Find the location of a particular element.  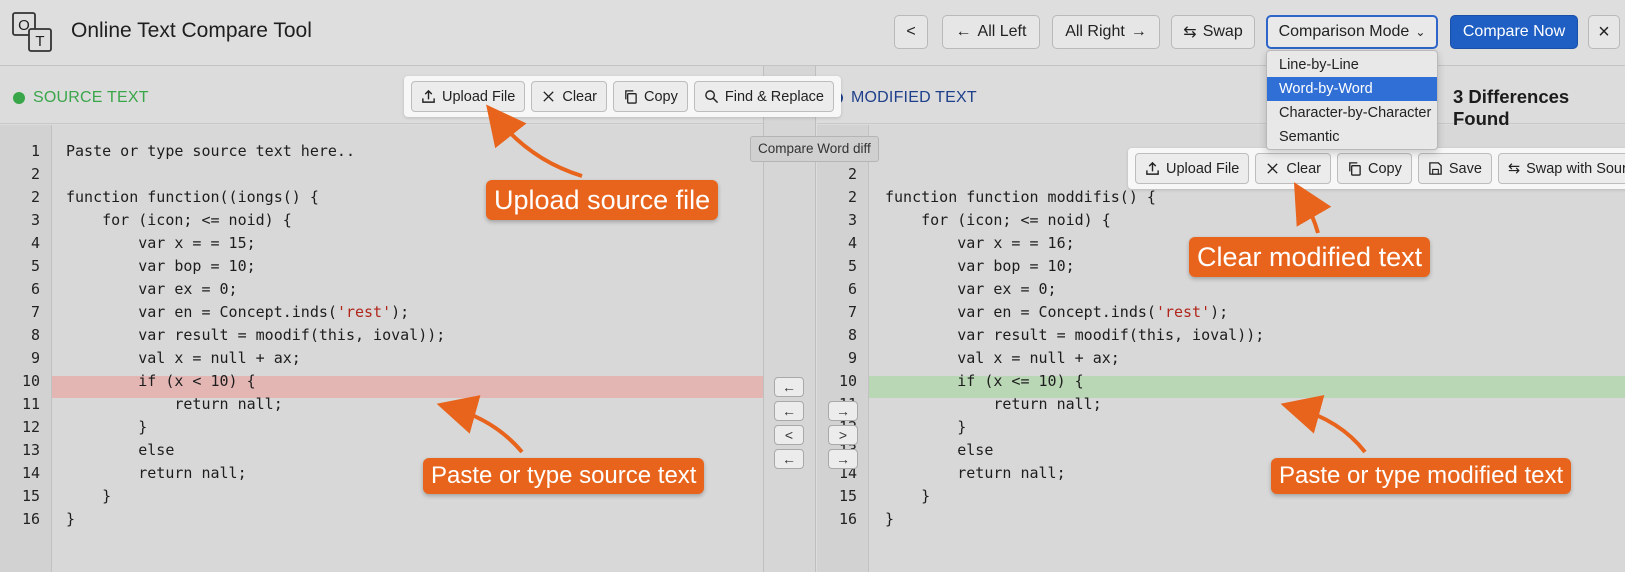

all-left-button: ← All Left is located at coordinates (991, 32).